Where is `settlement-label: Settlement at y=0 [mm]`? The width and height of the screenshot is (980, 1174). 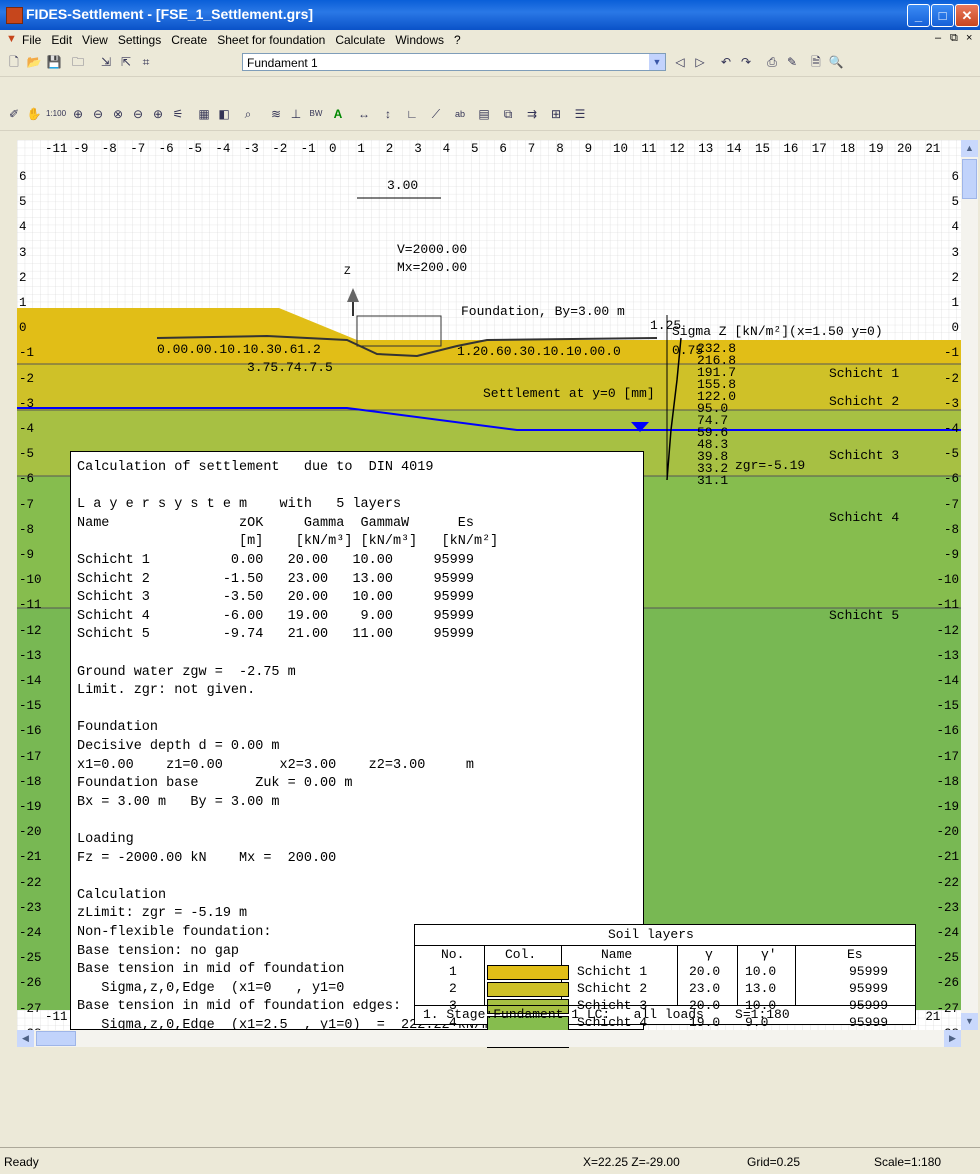 settlement-label: Settlement at y=0 [mm] is located at coordinates (569, 393).